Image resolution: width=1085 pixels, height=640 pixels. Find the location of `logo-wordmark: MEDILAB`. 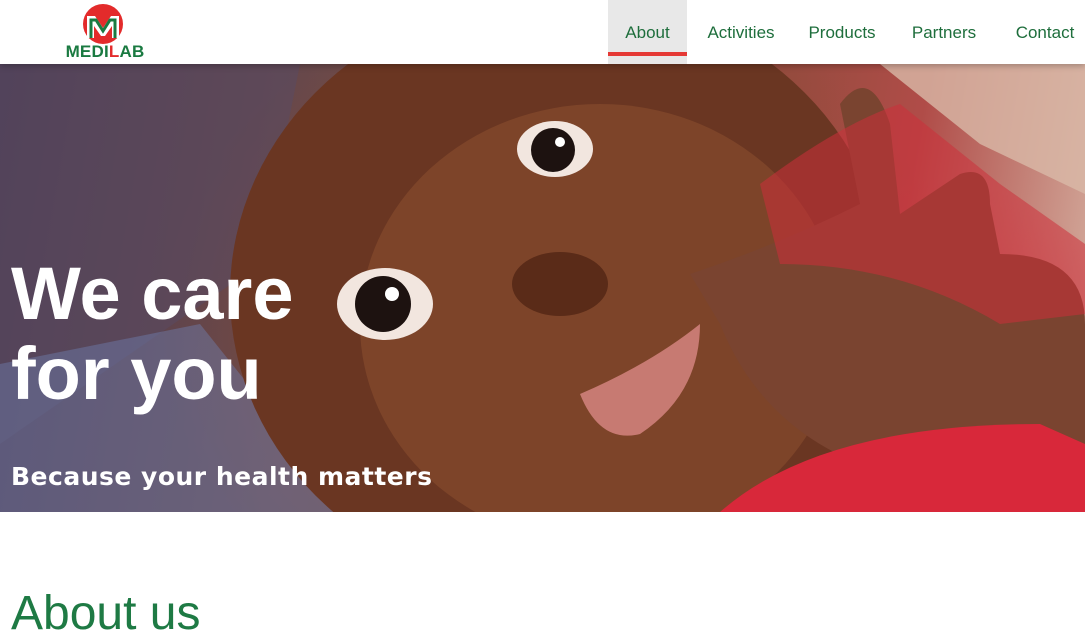

logo-wordmark: MEDILAB is located at coordinates (105, 52).